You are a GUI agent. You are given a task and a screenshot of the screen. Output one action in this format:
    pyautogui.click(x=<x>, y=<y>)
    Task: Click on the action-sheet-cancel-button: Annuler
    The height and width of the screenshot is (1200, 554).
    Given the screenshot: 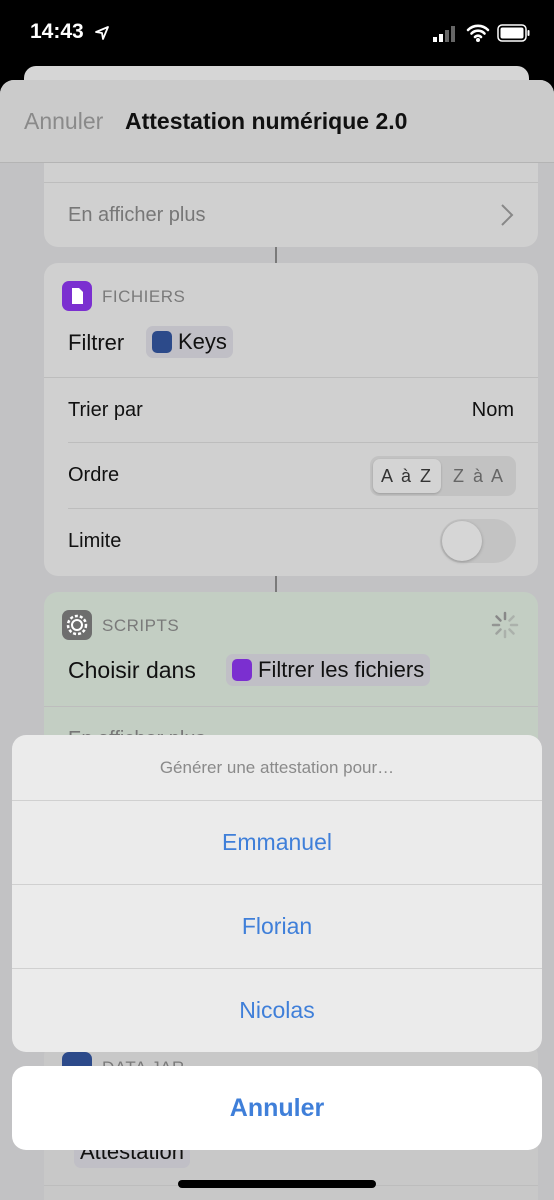 What is the action you would take?
    pyautogui.click(x=277, y=1108)
    